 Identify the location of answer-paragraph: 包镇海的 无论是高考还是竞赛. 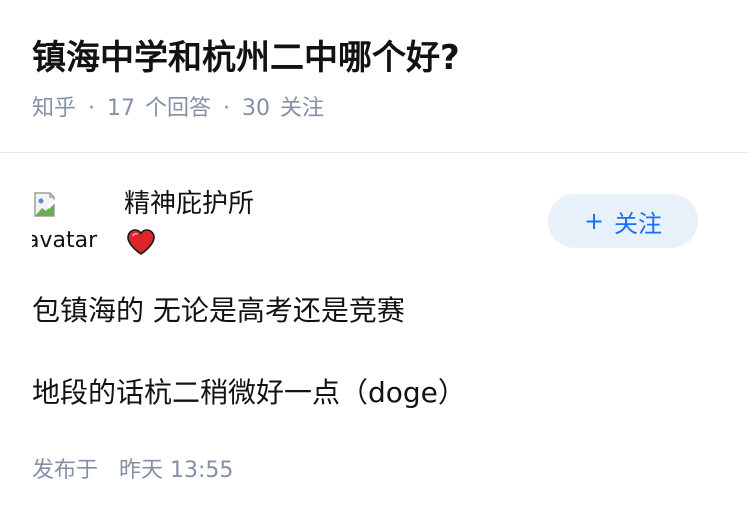
(218, 310).